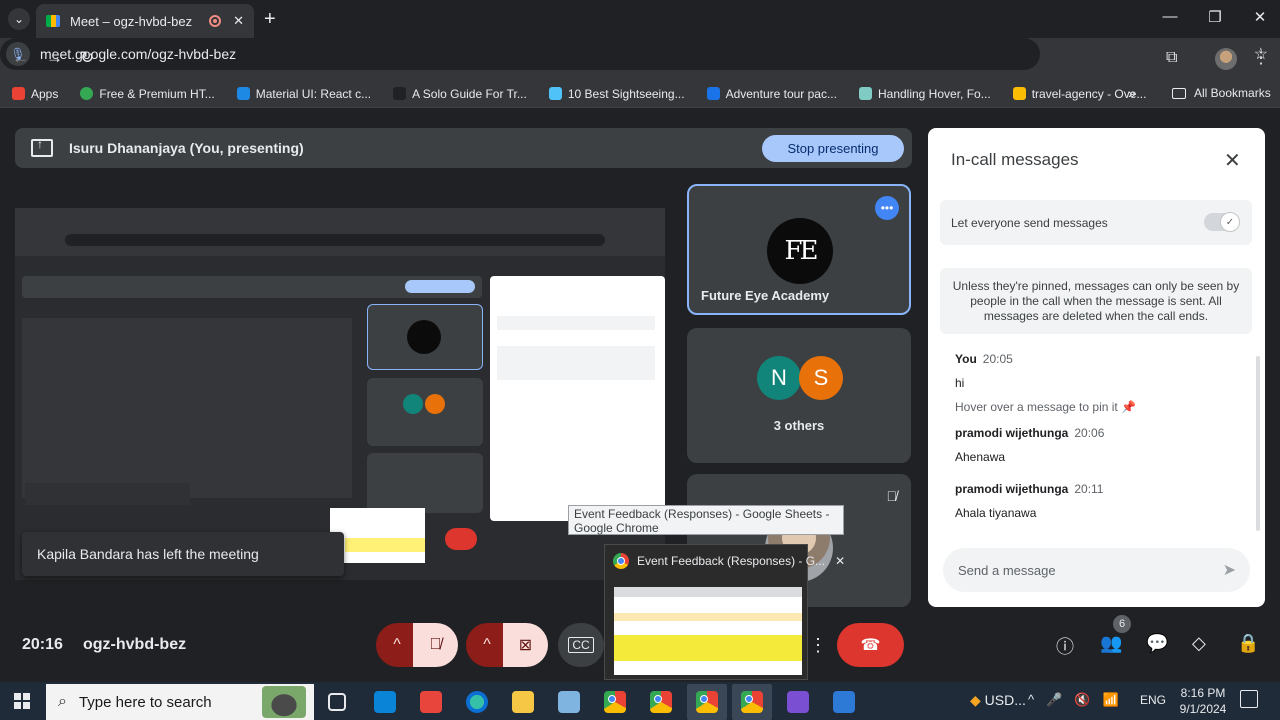 Image resolution: width=1280 pixels, height=720 pixels. What do you see at coordinates (1054, 700) in the screenshot?
I see `microphone-icon: 🎤` at bounding box center [1054, 700].